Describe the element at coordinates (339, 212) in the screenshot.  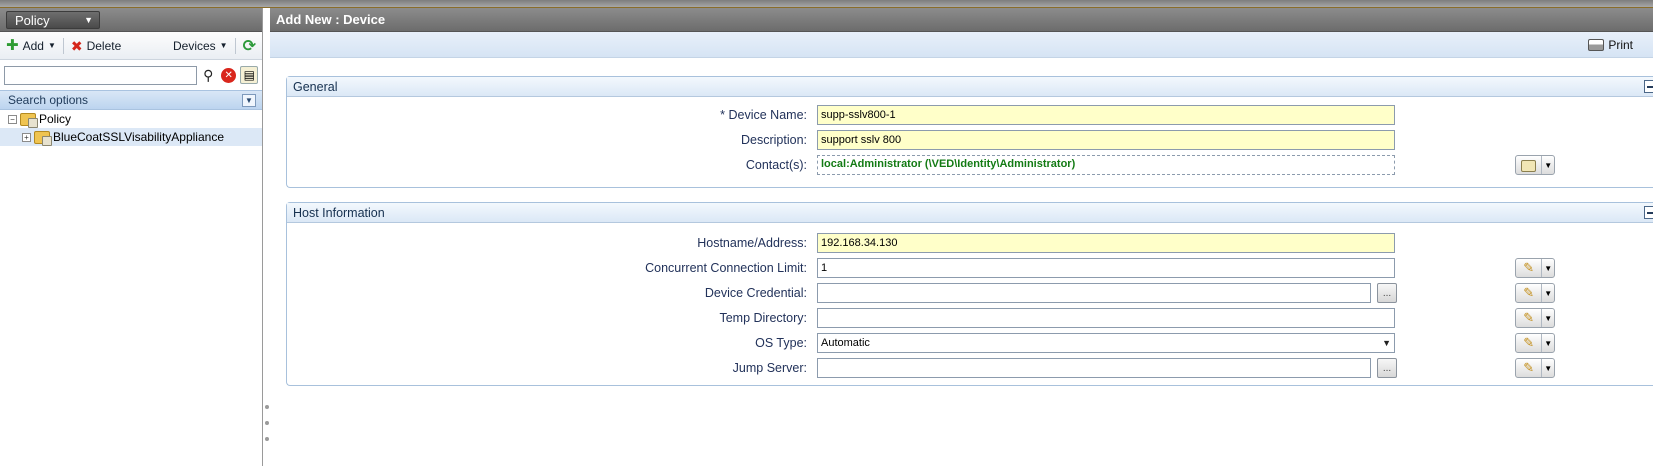
I see `host-info-panel-title: Host Information` at that location.